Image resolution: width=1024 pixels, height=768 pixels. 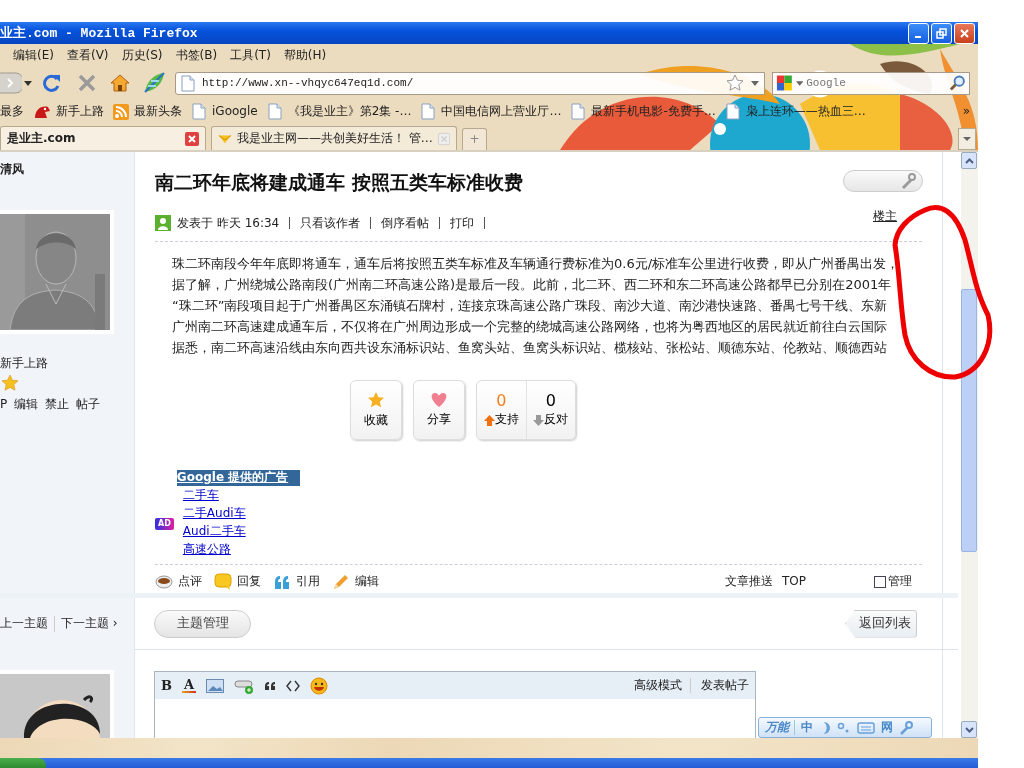 What do you see at coordinates (147, 111) in the screenshot?
I see `bookmark-item: 最新头条` at bounding box center [147, 111].